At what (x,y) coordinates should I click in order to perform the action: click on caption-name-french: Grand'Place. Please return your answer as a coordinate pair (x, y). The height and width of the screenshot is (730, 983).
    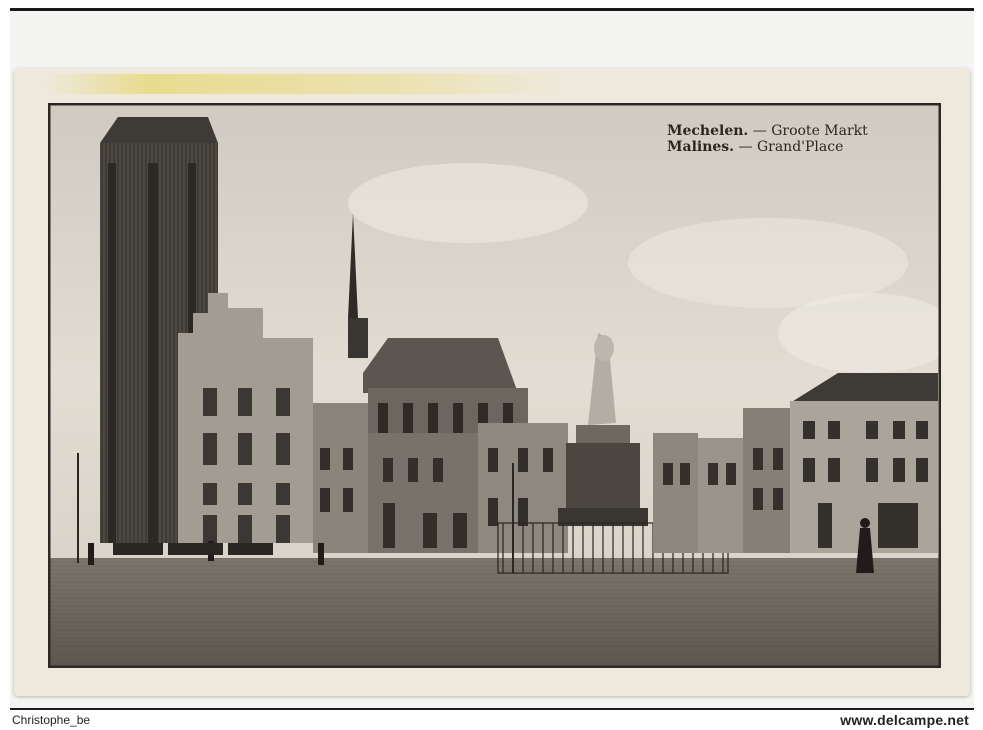
    Looking at the image, I should click on (800, 147).